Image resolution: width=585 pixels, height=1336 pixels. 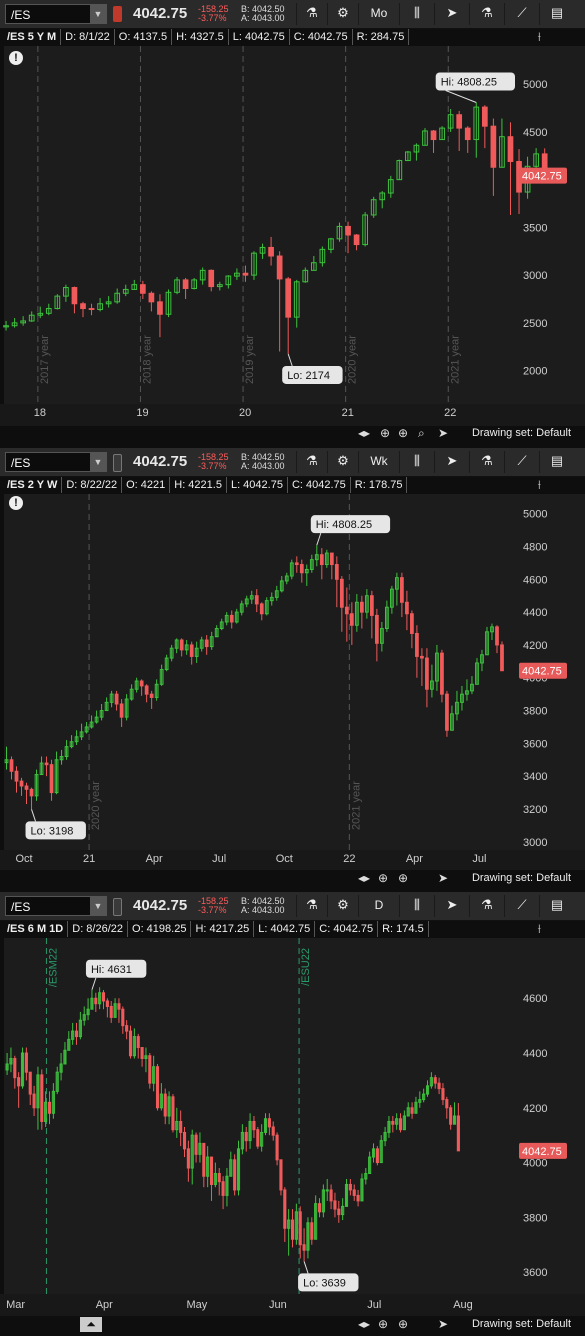 I want to click on bar-range: R: 178.75, so click(x=379, y=485).